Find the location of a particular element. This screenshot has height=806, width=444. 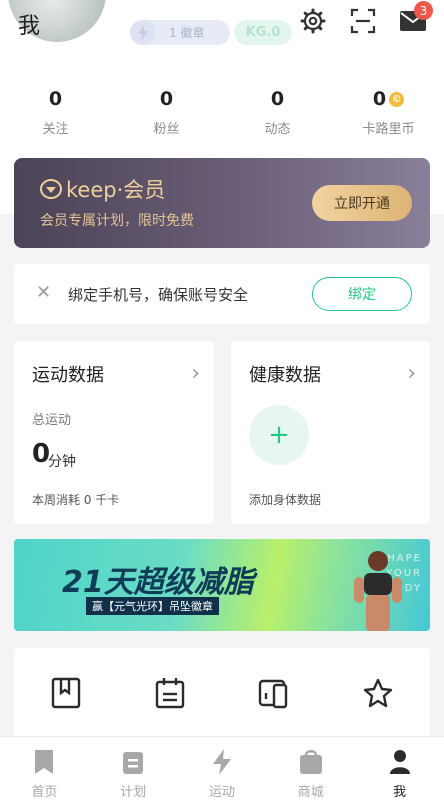

tab-label: 运动 is located at coordinates (221, 792).